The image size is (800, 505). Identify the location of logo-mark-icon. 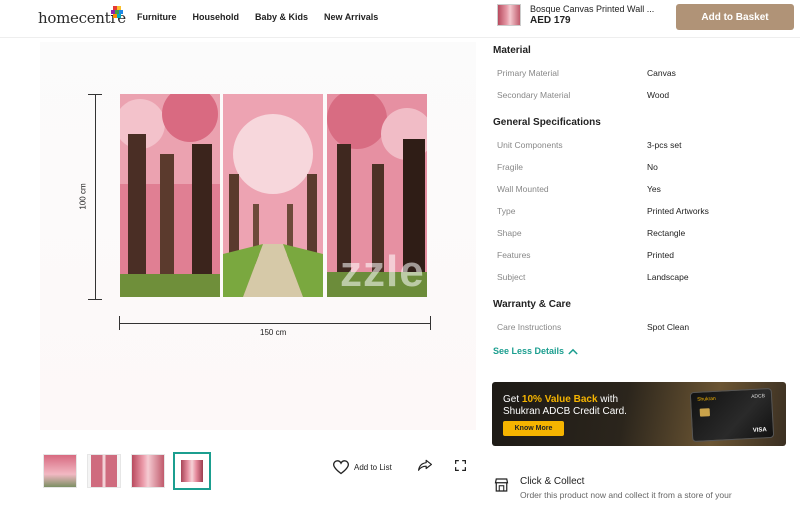
(117, 12).